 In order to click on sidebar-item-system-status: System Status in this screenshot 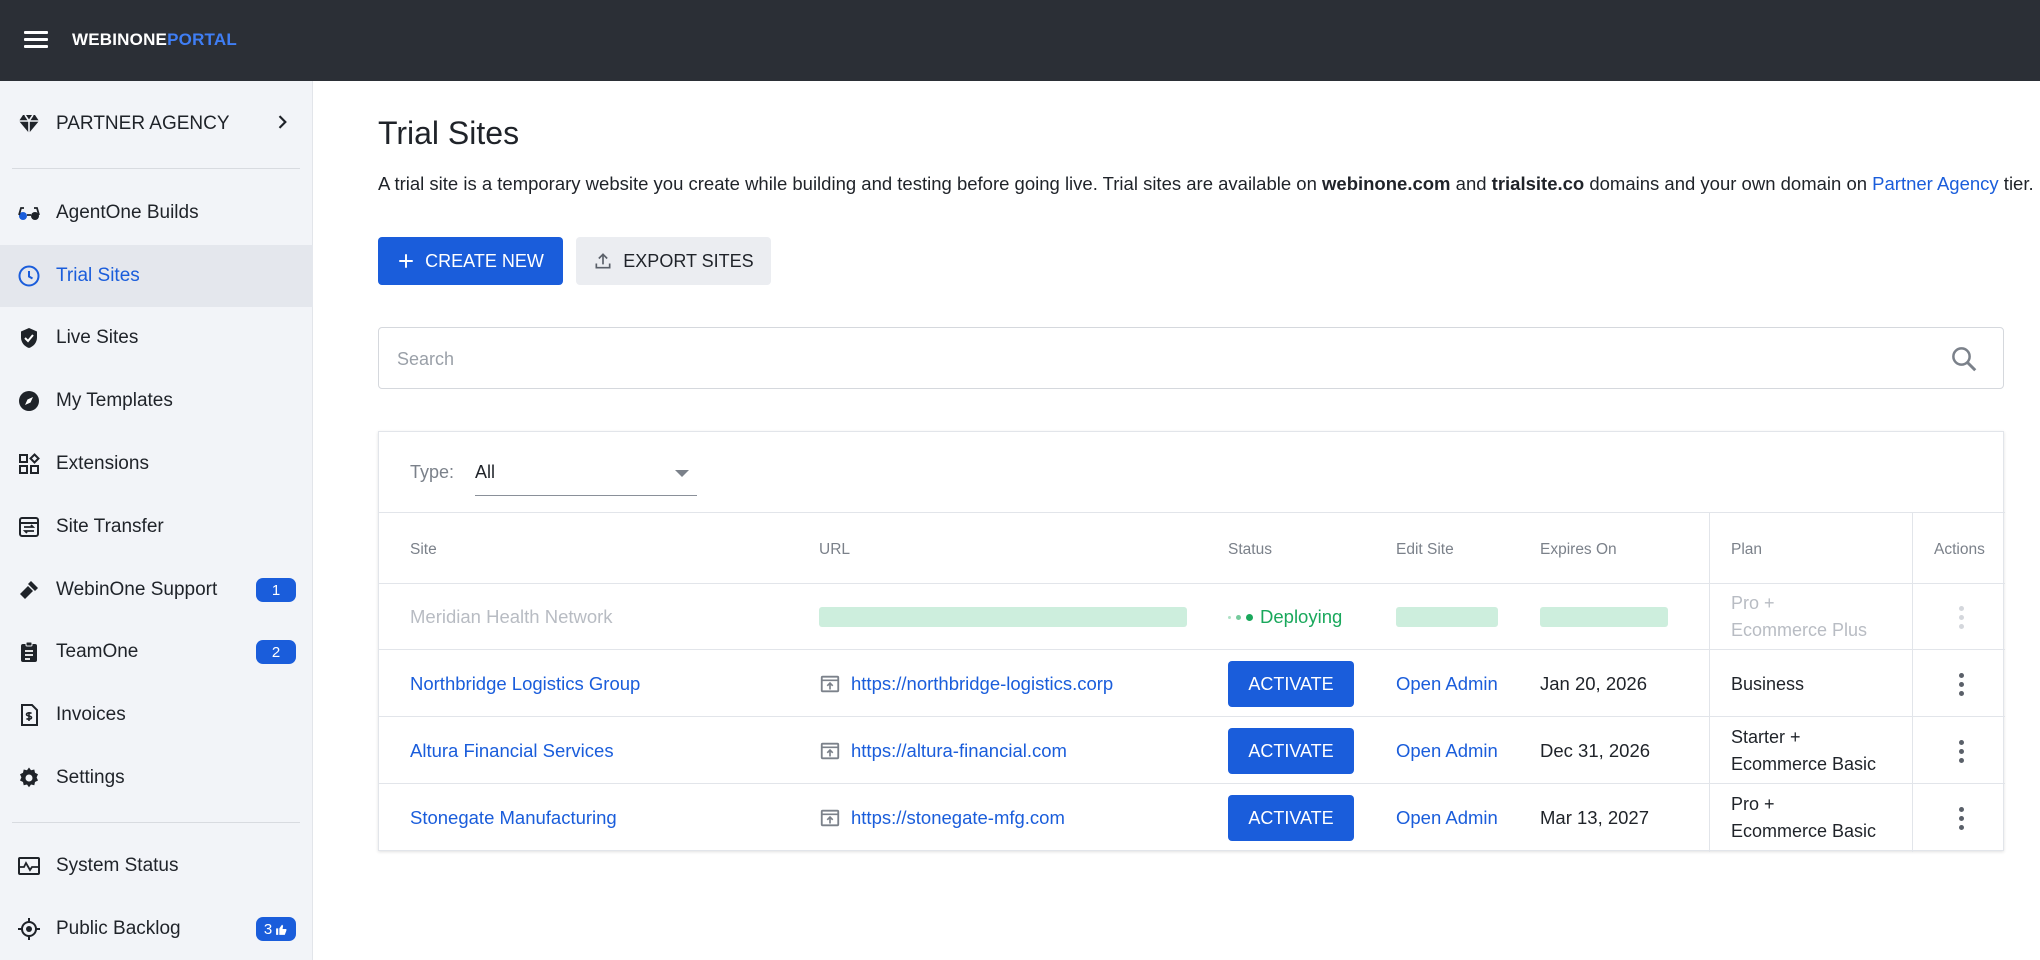, I will do `click(156, 866)`.